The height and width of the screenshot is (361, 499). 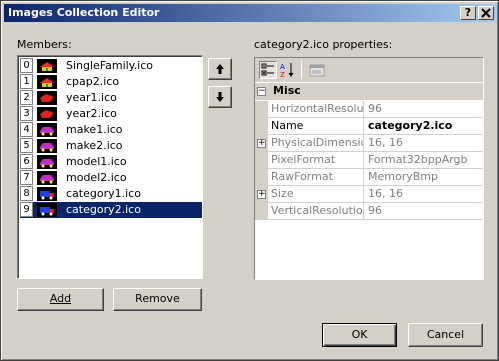 I want to click on property-row: VerticalResolution 96, so click(x=369, y=211).